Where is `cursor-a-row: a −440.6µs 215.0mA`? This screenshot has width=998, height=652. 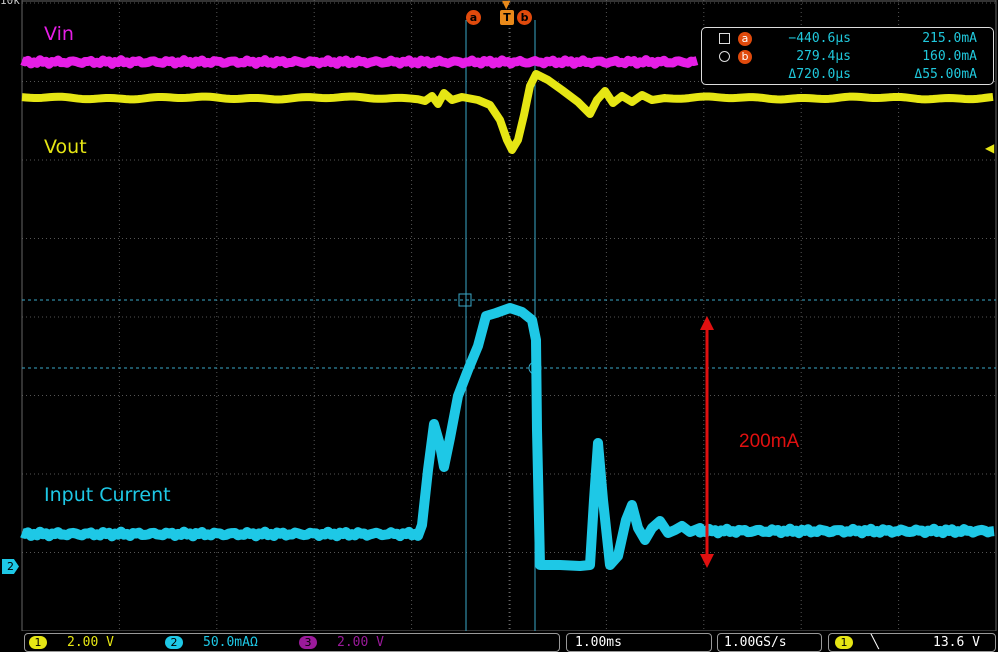 cursor-a-row: a −440.6µs 215.0mA is located at coordinates (847, 40).